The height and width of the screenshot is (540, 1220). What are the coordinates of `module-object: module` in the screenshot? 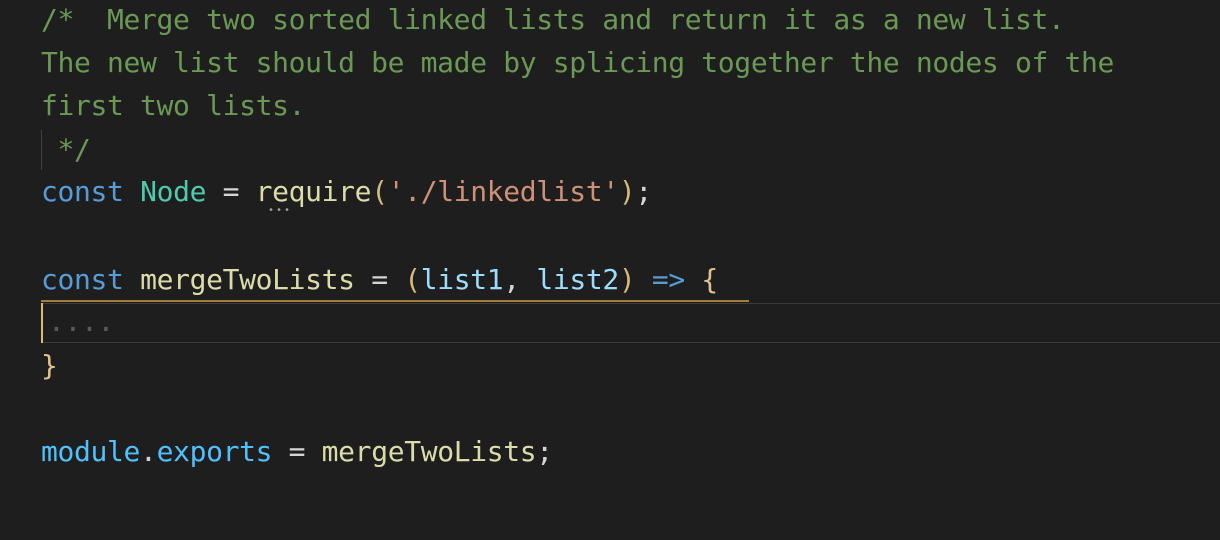 It's located at (91, 451).